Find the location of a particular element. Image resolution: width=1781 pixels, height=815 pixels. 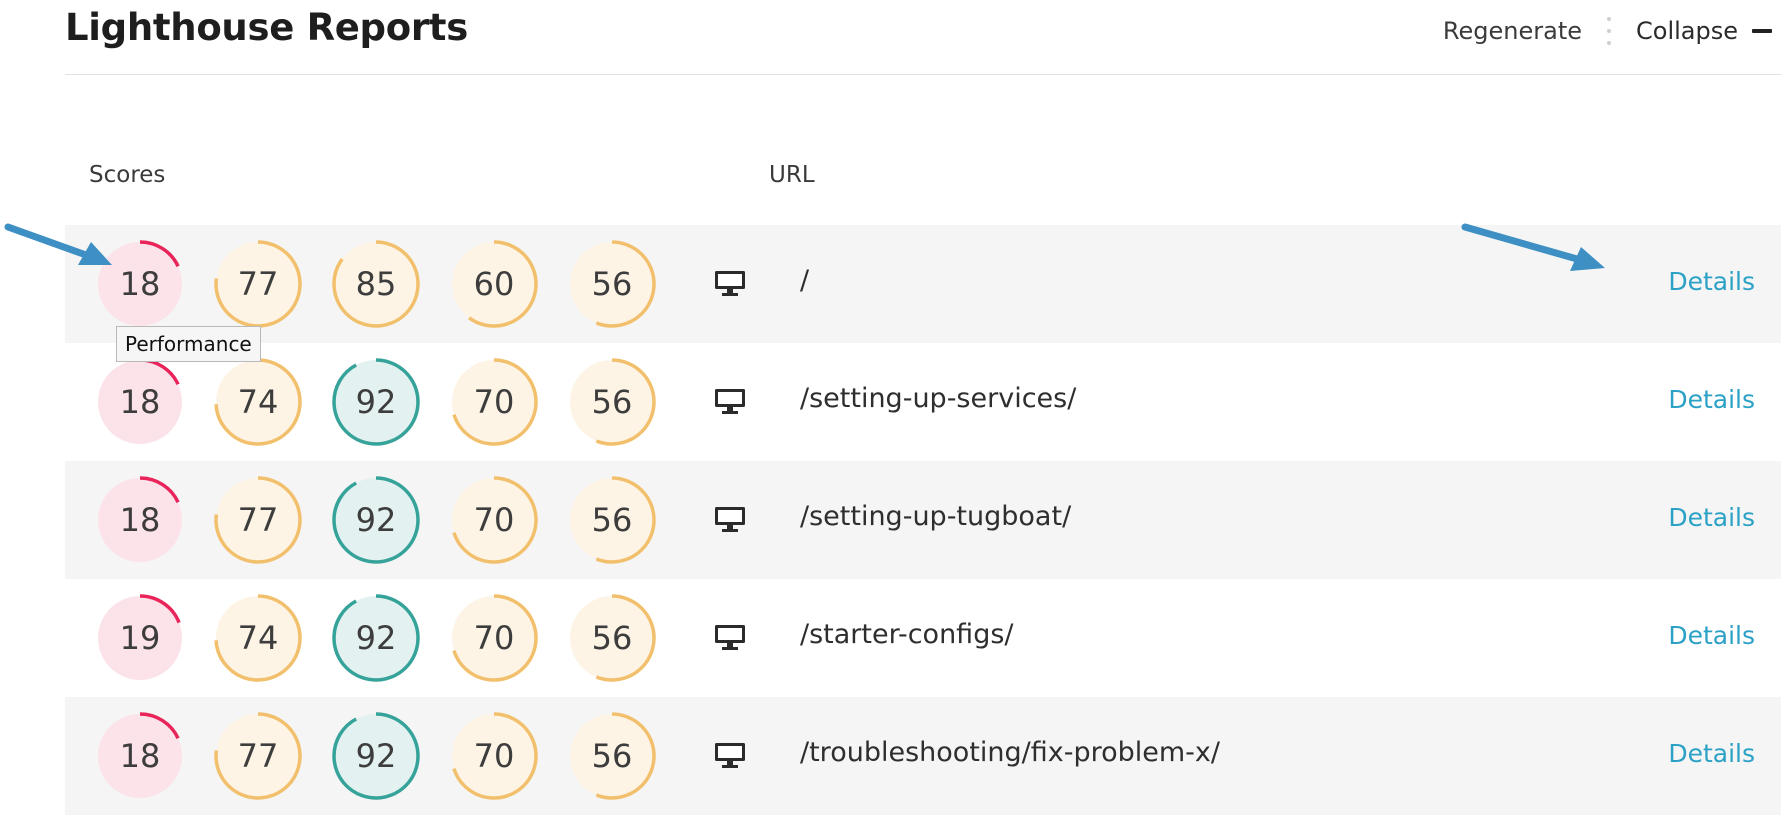

scores-column-header: Scores is located at coordinates (127, 175).